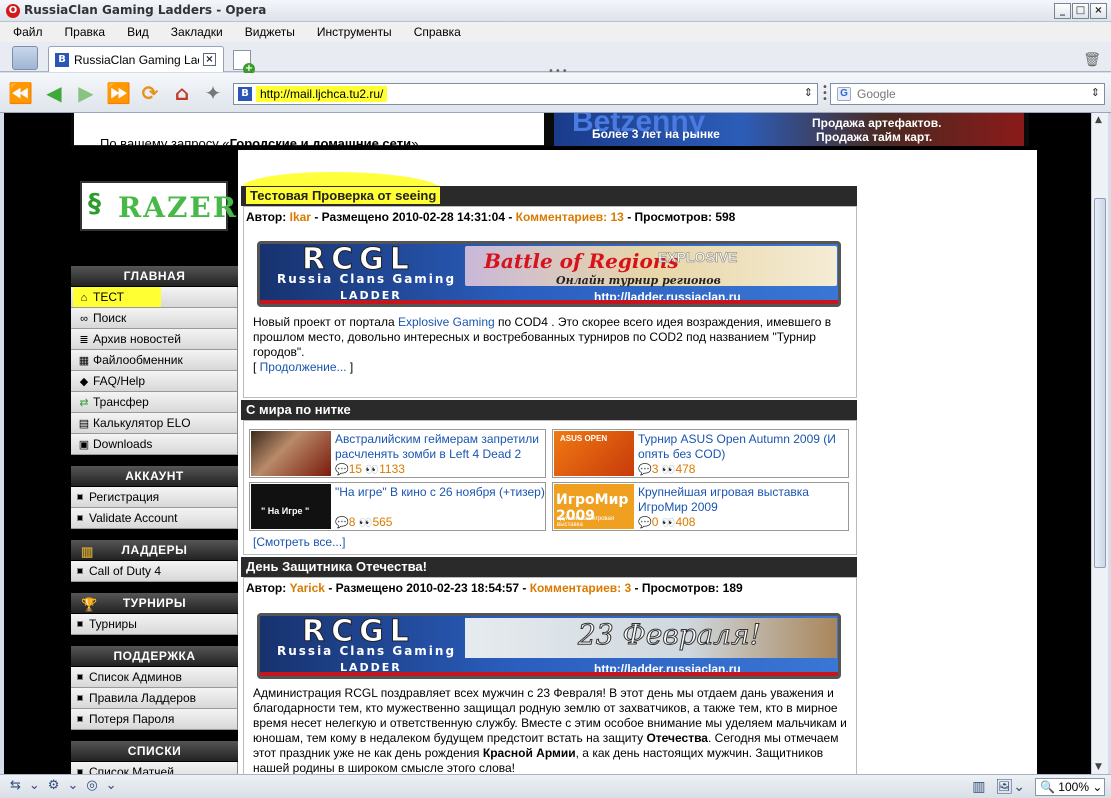 The width and height of the screenshot is (1111, 798). What do you see at coordinates (367, 651) in the screenshot?
I see `banner-sub: Russia Clans Gaming` at bounding box center [367, 651].